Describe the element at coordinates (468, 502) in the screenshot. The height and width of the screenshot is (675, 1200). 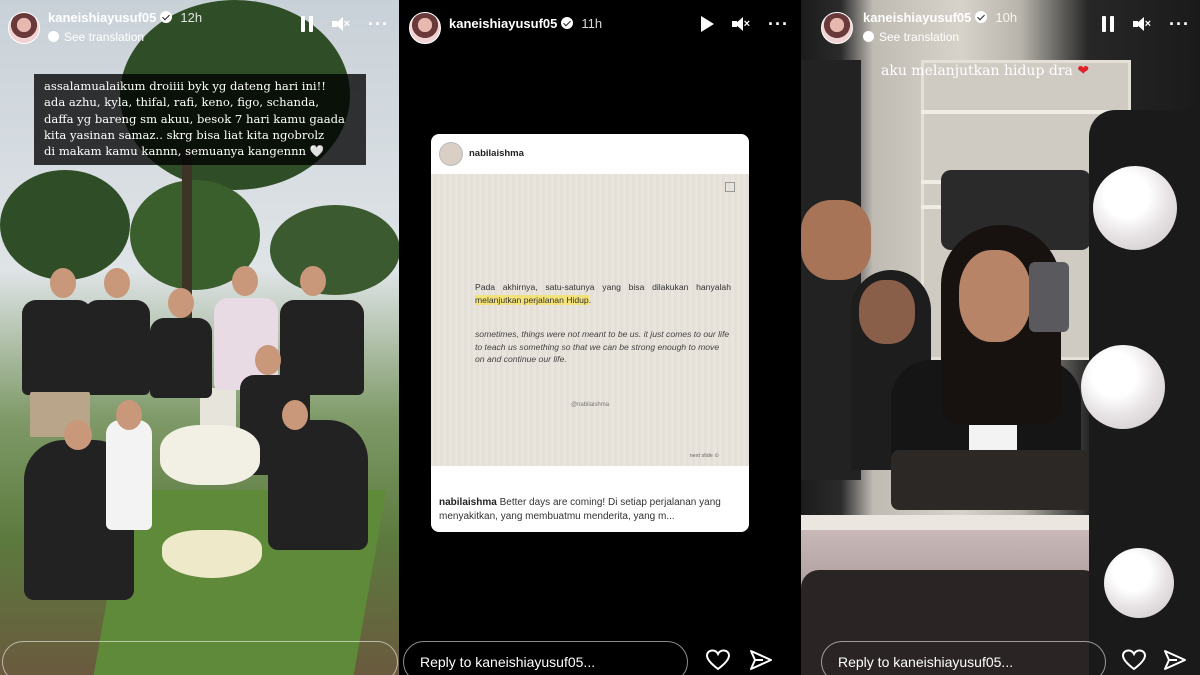
I see `caption-author: nabilaishma` at that location.